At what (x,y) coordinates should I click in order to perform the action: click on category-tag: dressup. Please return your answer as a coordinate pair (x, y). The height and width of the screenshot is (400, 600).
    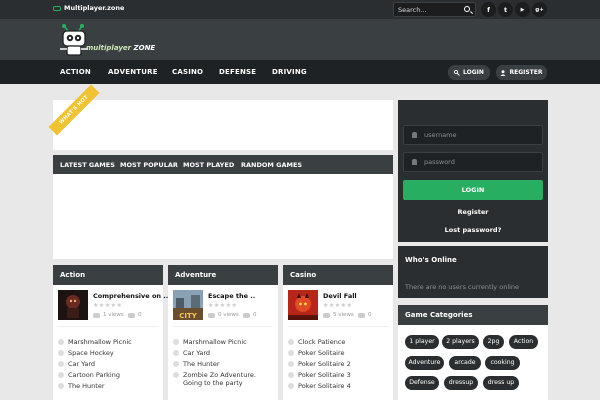
    Looking at the image, I should click on (461, 383).